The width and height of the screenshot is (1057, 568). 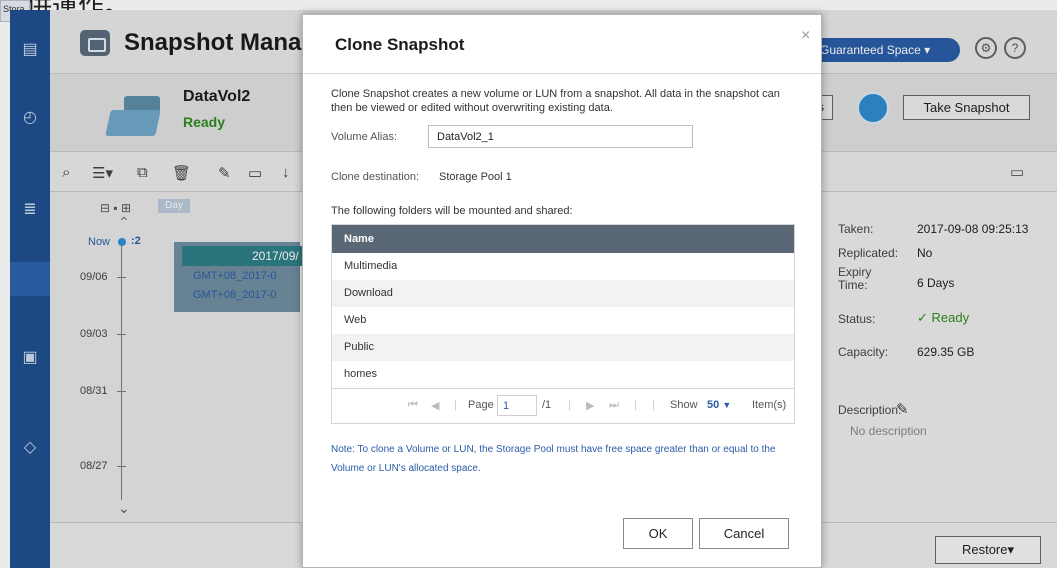 I want to click on table-row: Public, so click(x=563, y=347).